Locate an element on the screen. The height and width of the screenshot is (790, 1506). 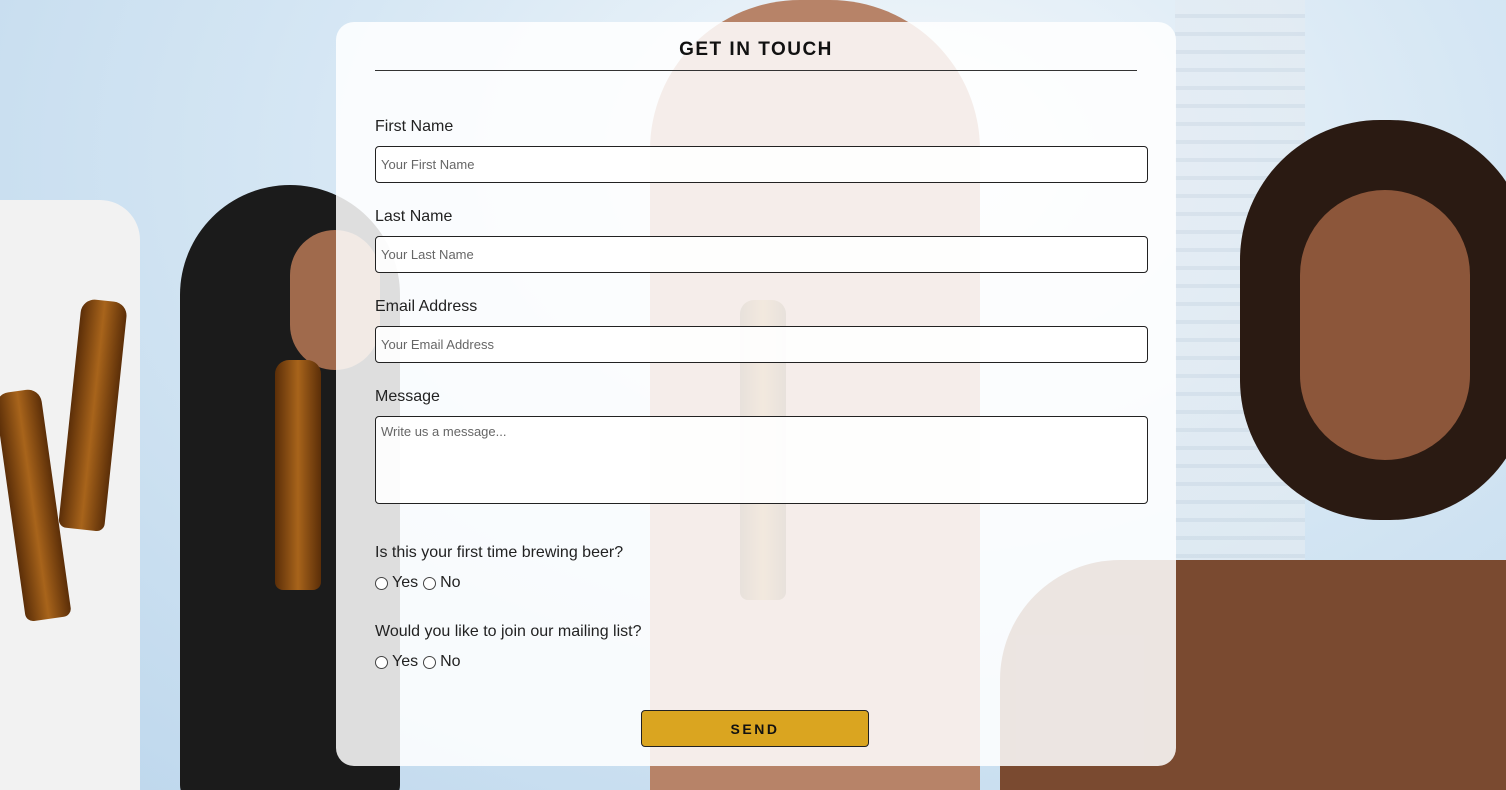
mailing-list-no-option: No is located at coordinates (442, 662).